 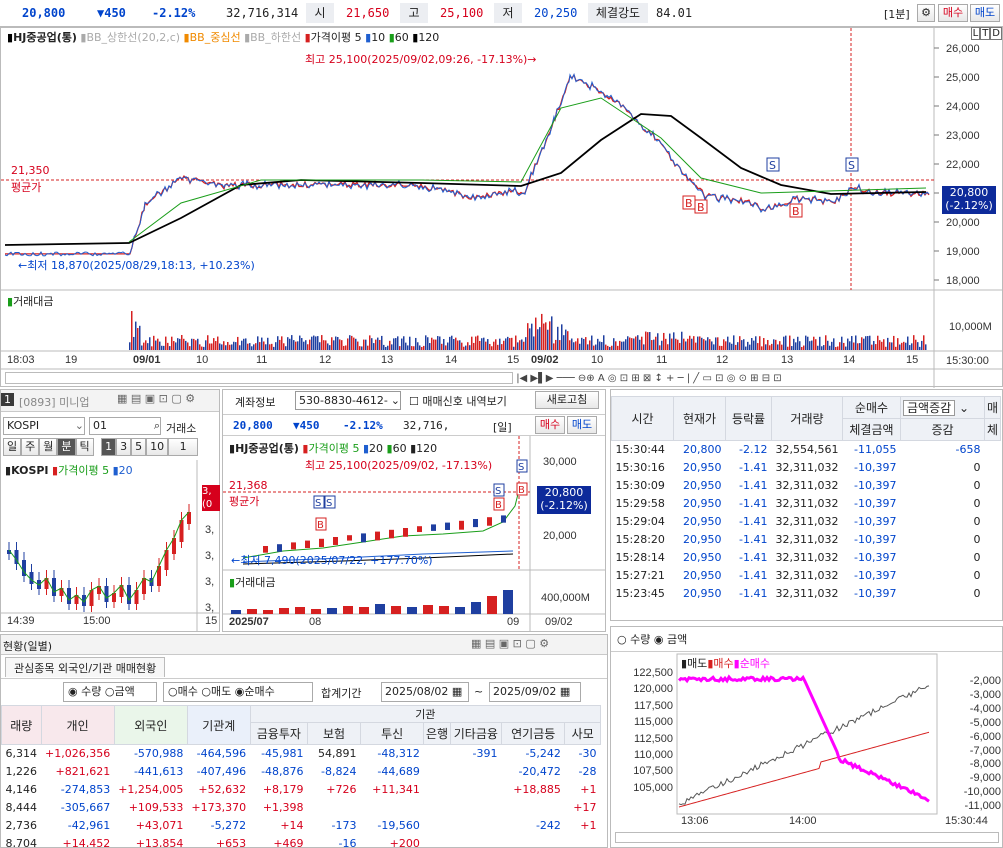 What do you see at coordinates (320, 13) in the screenshot?
I see `open-label: 시` at bounding box center [320, 13].